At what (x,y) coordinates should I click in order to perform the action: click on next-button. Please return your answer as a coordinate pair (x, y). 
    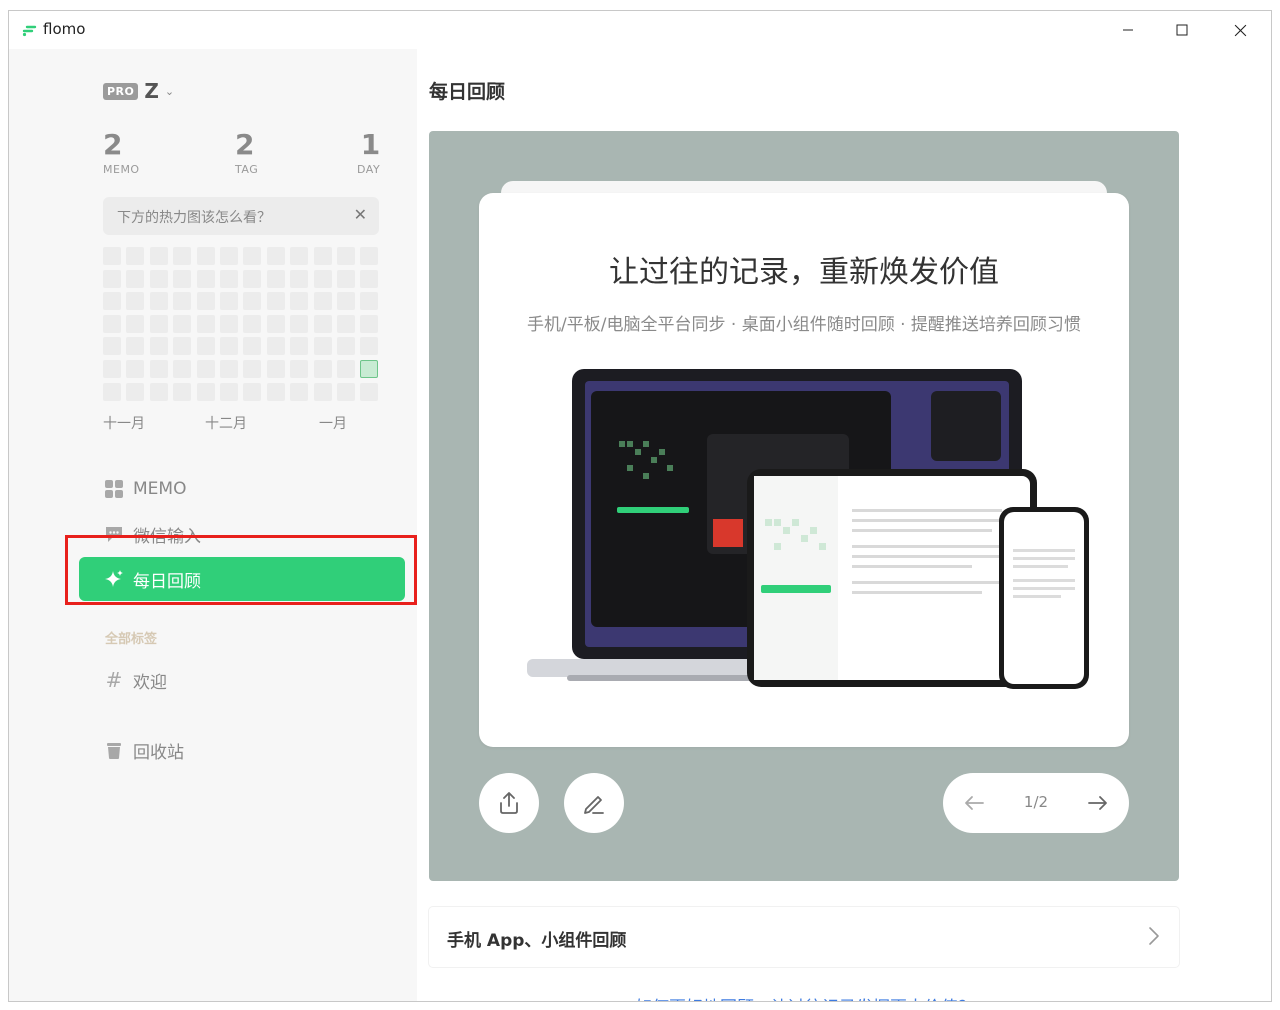
    Looking at the image, I should click on (1098, 803).